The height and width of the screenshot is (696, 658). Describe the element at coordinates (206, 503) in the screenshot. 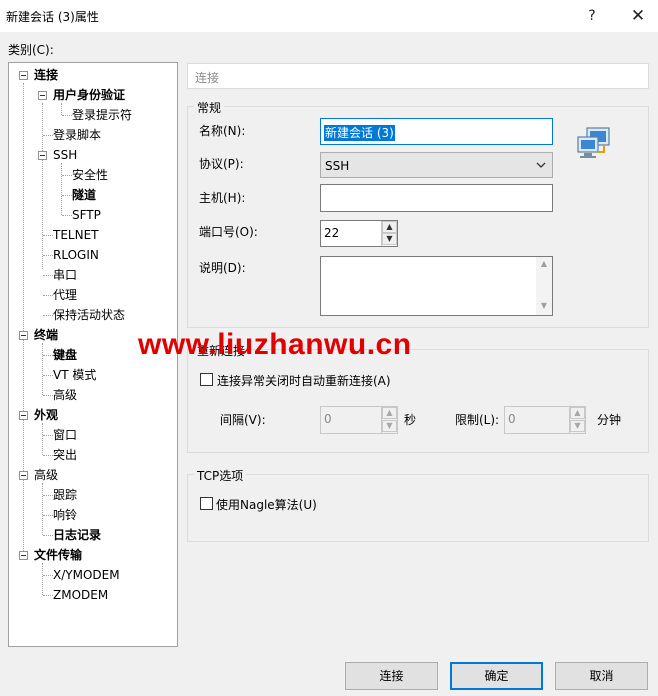

I see `nagle-checkbox` at that location.